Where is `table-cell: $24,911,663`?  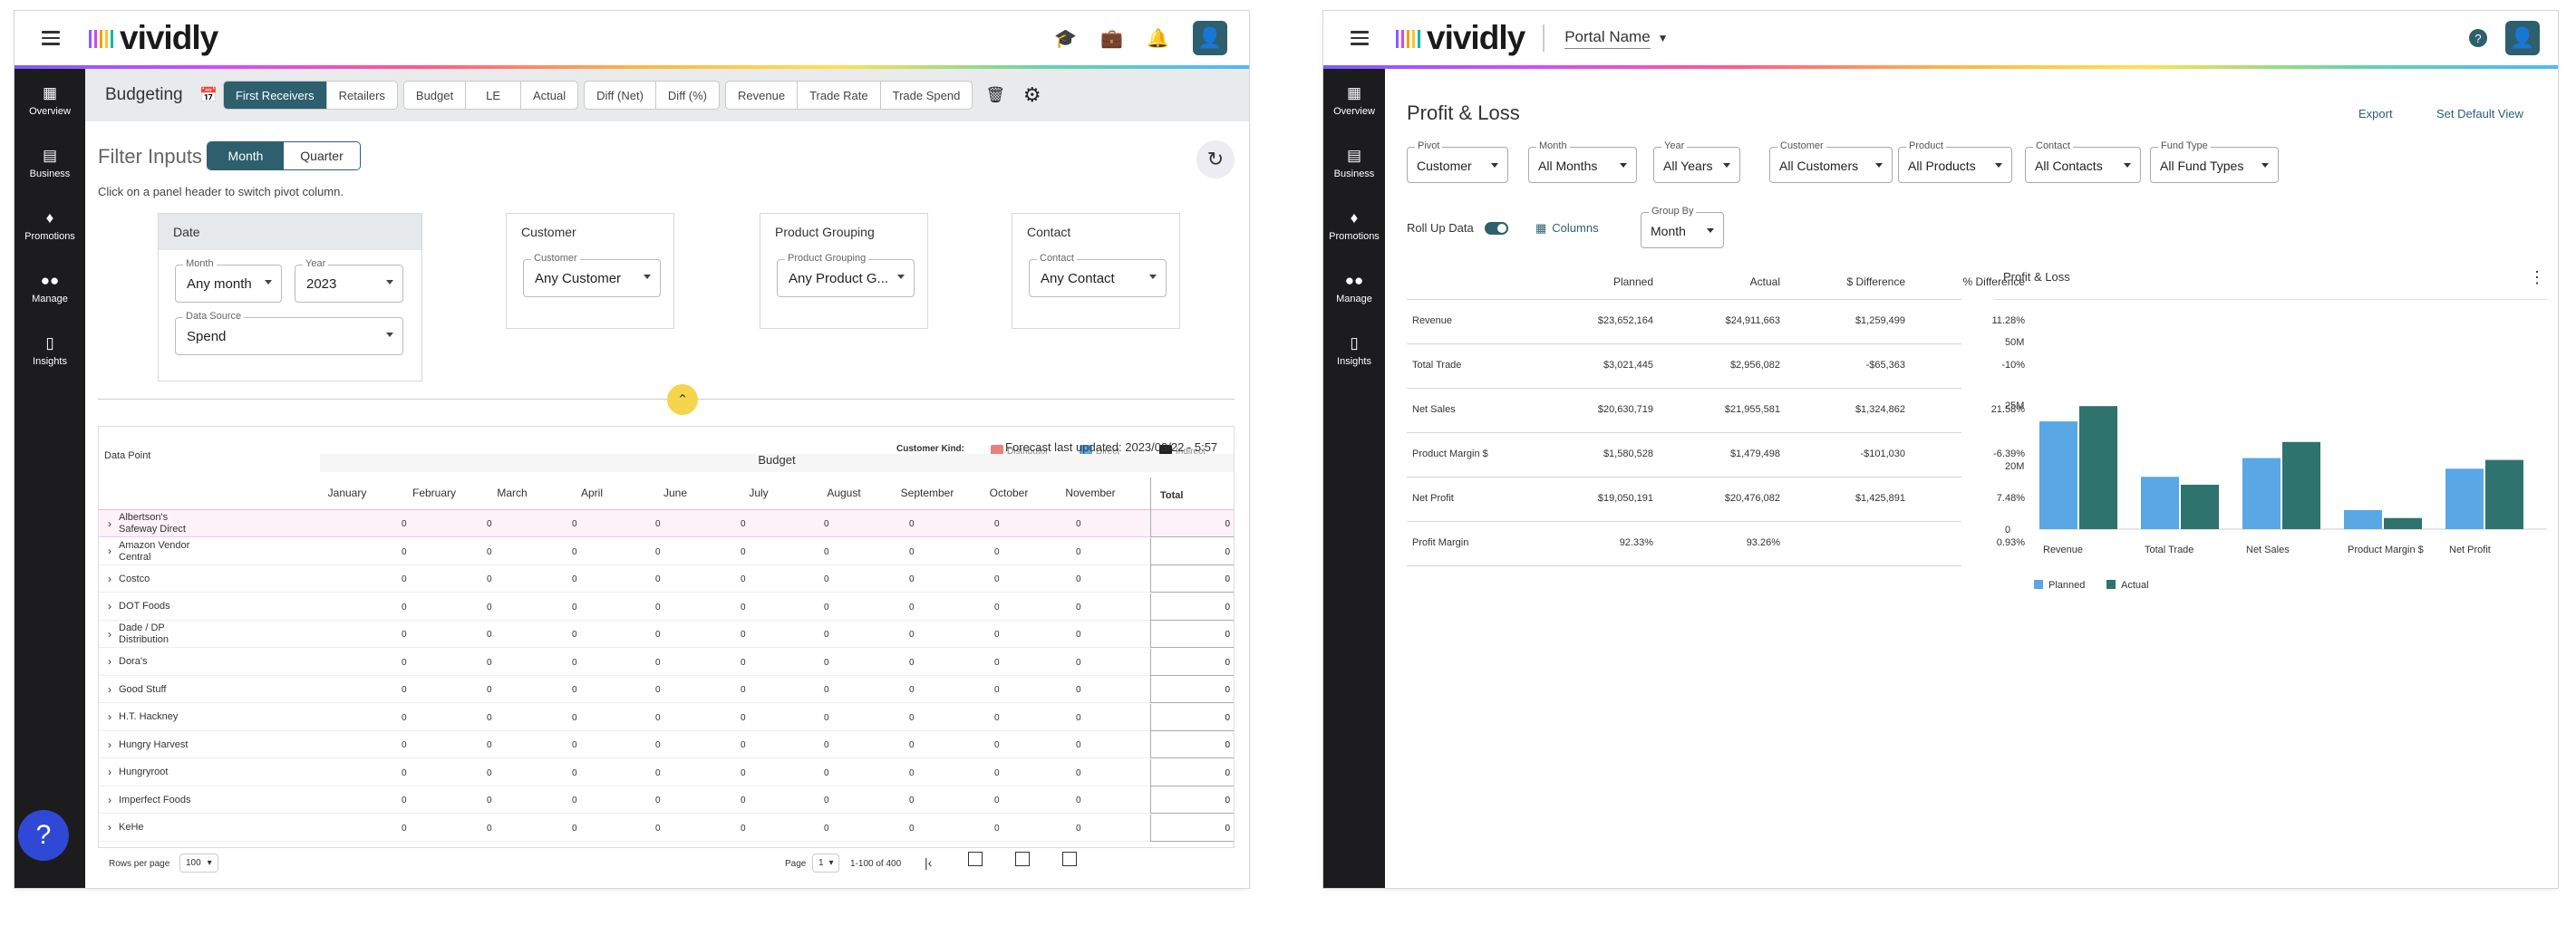
table-cell: $24,911,663 is located at coordinates (1716, 320).